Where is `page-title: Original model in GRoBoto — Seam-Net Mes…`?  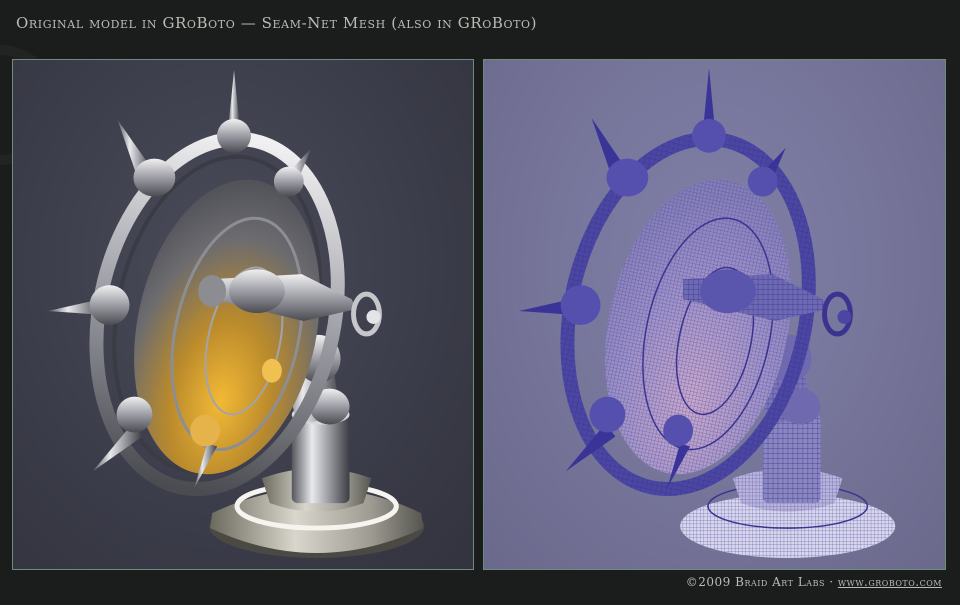 page-title: Original model in GRoBoto — Seam-Net Mes… is located at coordinates (277, 23).